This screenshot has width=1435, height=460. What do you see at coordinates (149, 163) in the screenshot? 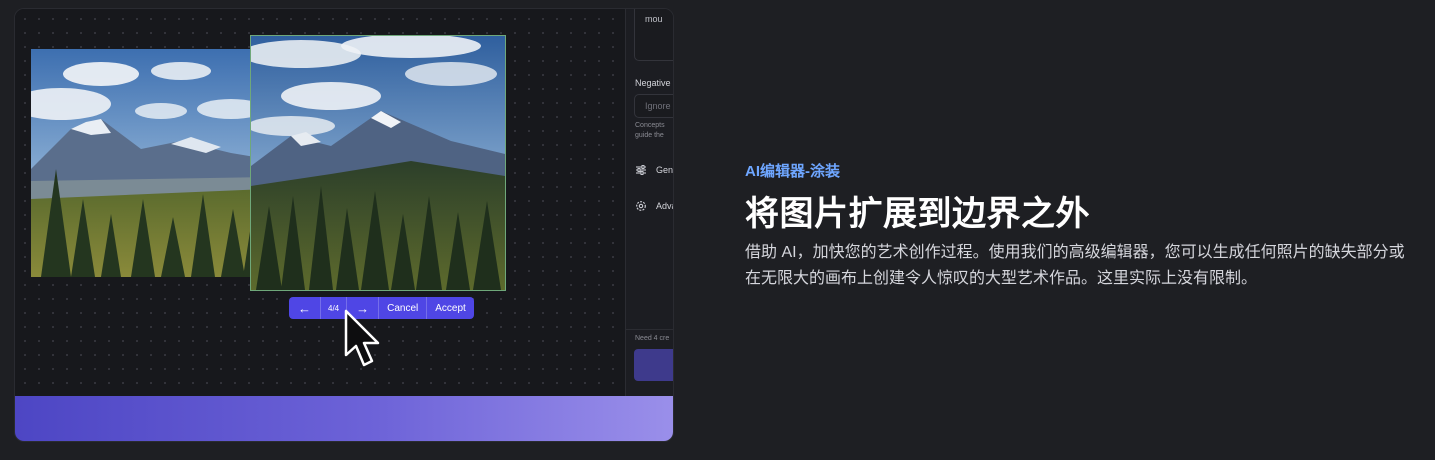
I see `original-image` at bounding box center [149, 163].